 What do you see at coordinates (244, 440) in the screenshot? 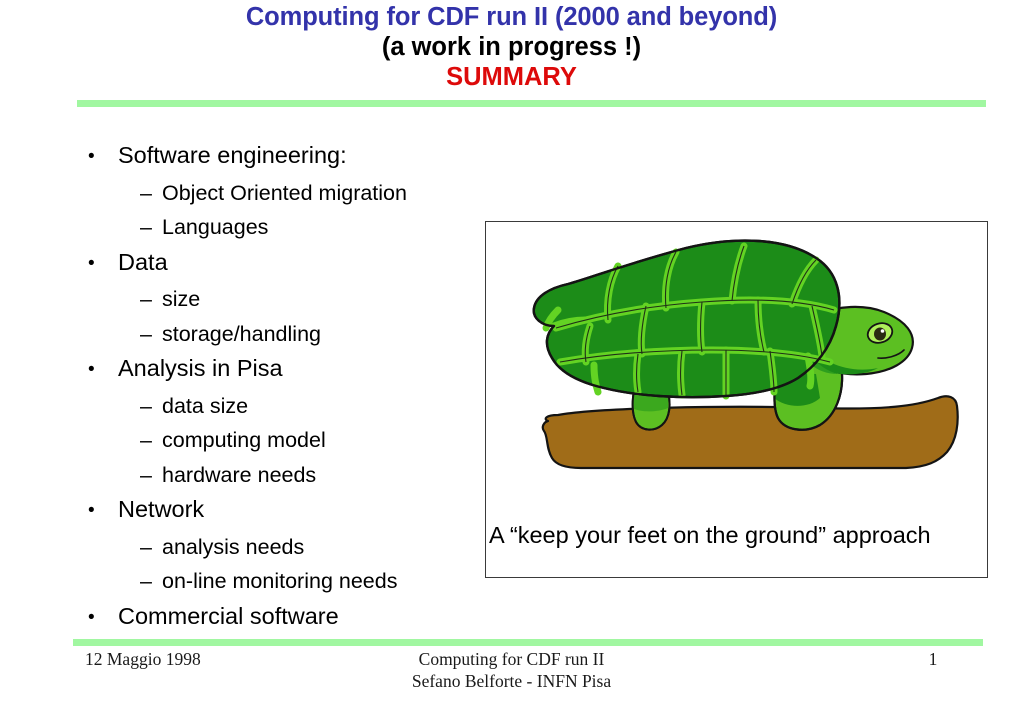
I see `outline-item-label: computing model` at bounding box center [244, 440].